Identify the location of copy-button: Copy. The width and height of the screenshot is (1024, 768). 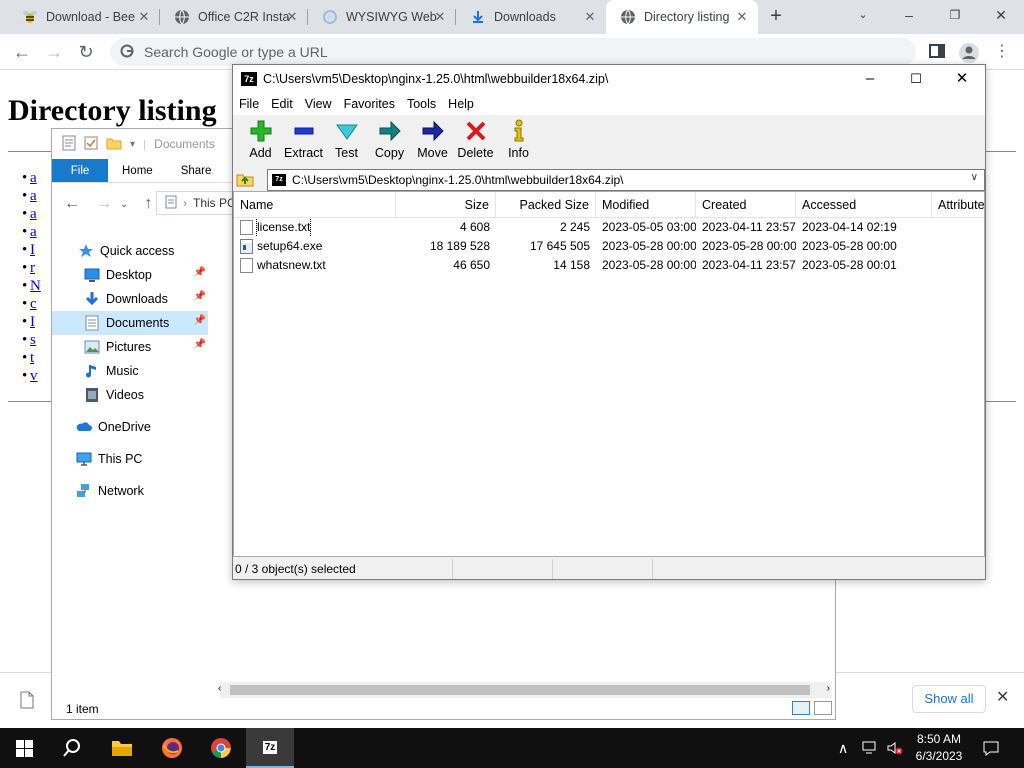
(389, 140).